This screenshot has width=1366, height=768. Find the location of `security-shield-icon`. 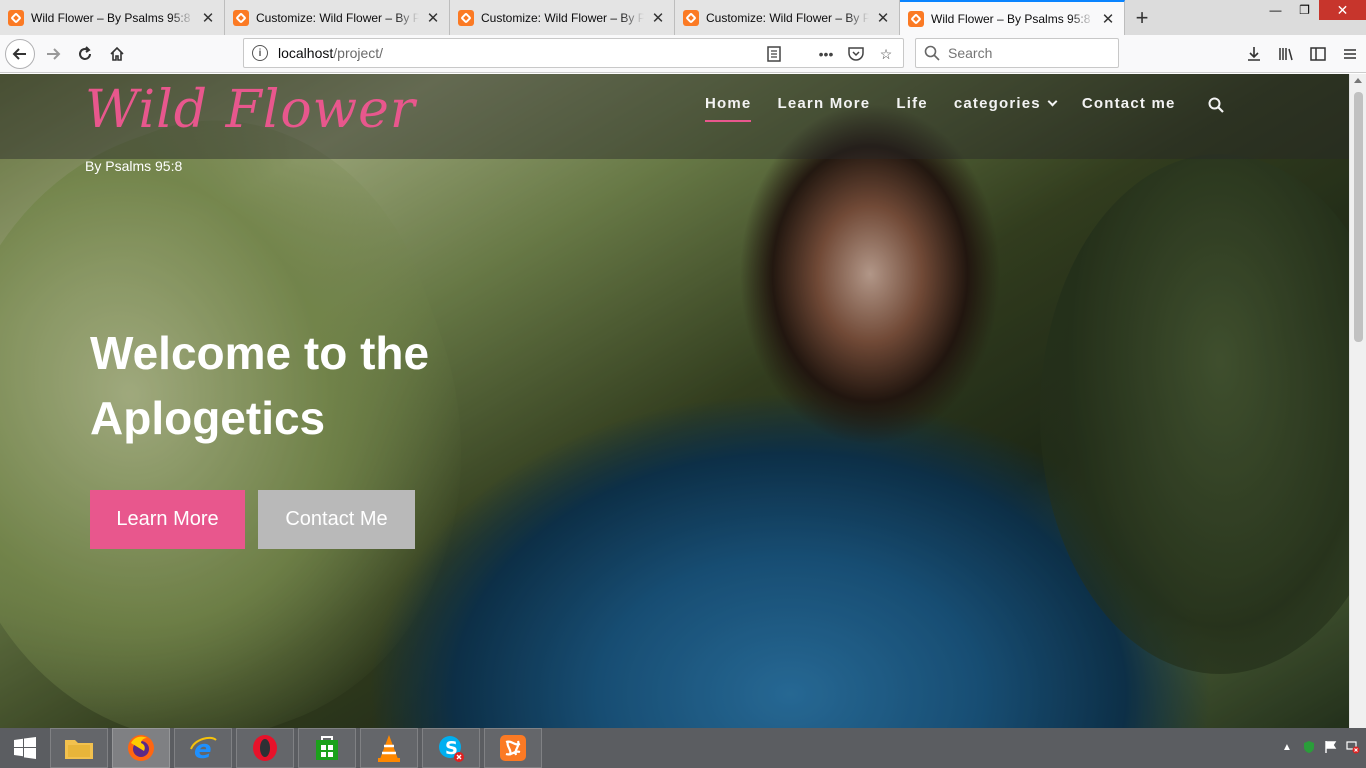

security-shield-icon is located at coordinates (1309, 747).